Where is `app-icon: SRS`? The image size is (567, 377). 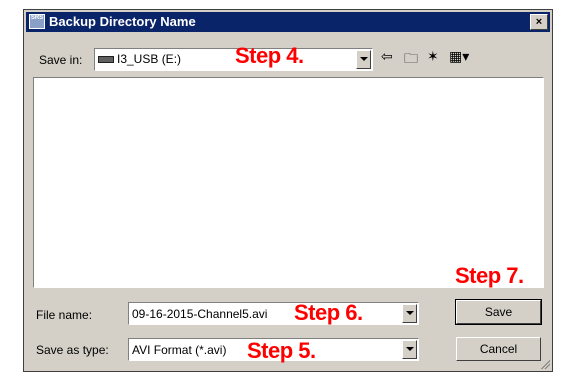 app-icon: SRS is located at coordinates (37, 21).